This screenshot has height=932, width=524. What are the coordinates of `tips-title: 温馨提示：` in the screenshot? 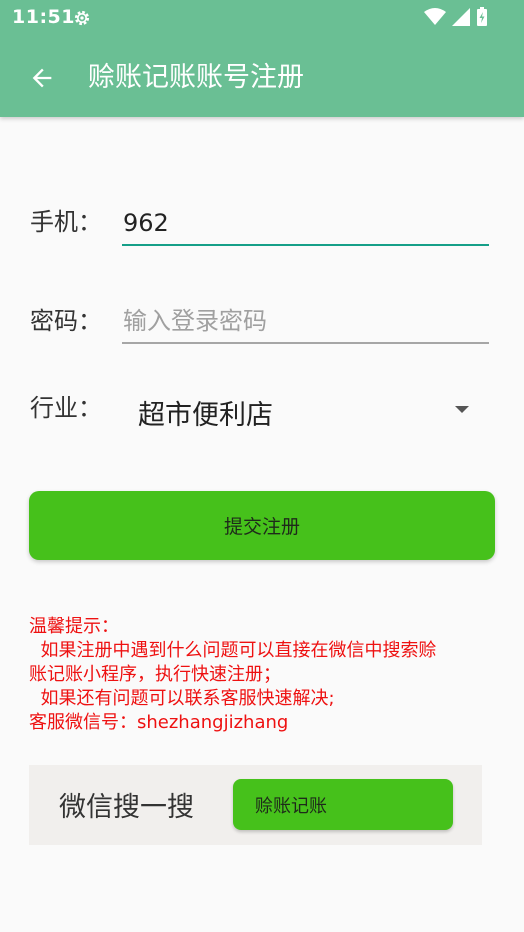 It's located at (74, 626).